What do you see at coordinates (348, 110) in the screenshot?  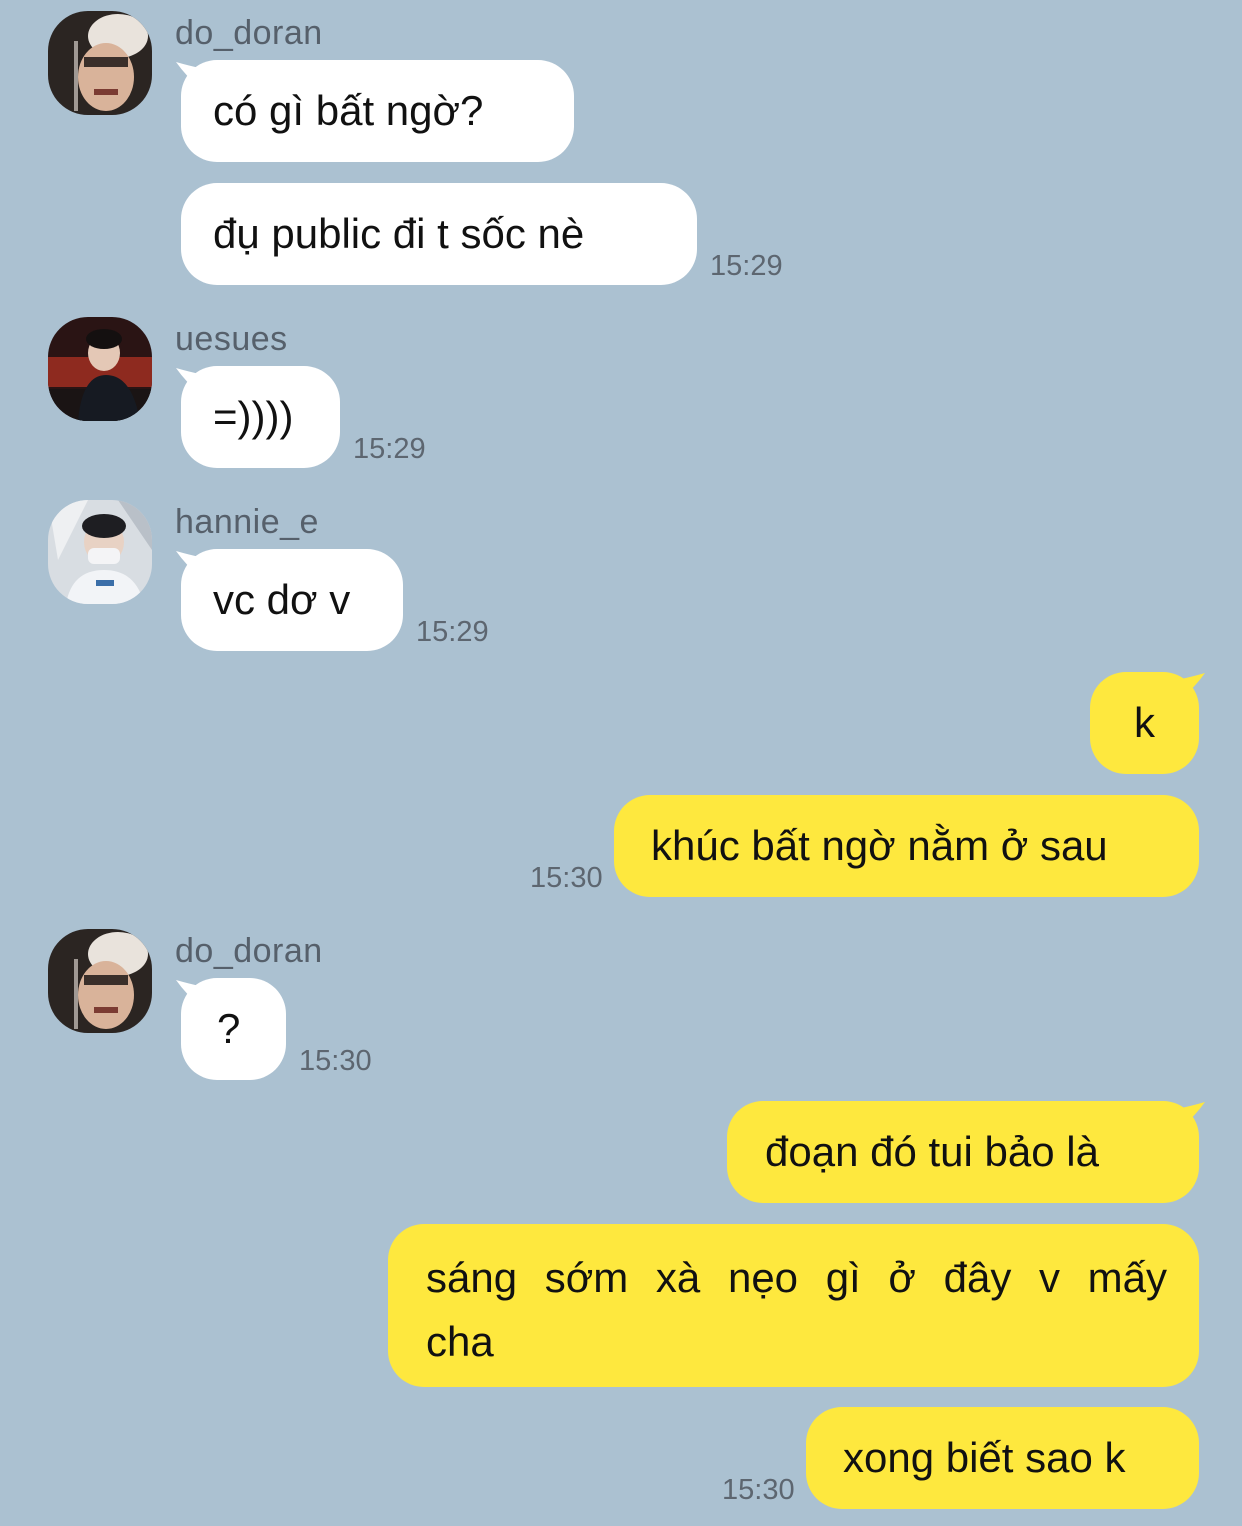 I see `message-text: có gì bất ngờ?` at bounding box center [348, 110].